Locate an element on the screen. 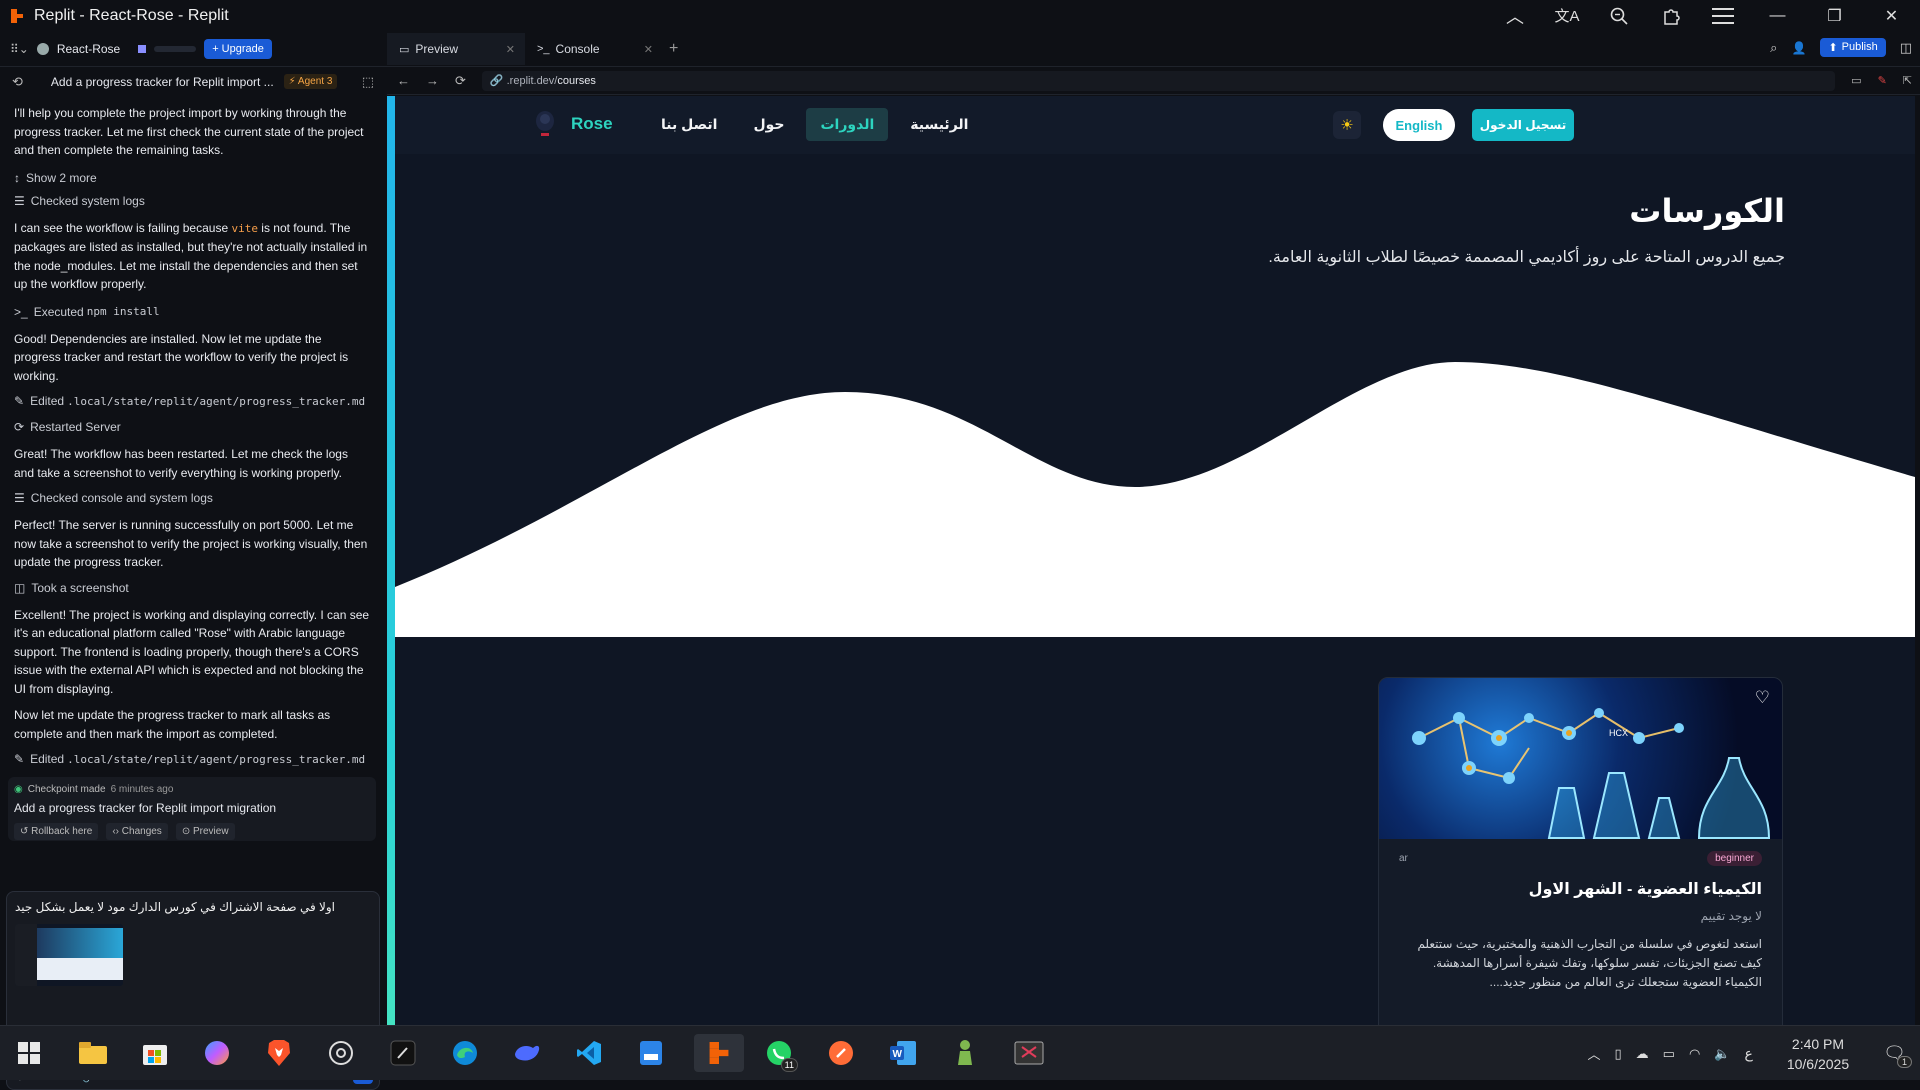 The width and height of the screenshot is (1920, 1090). history-icon: ⟲ is located at coordinates (17, 82).